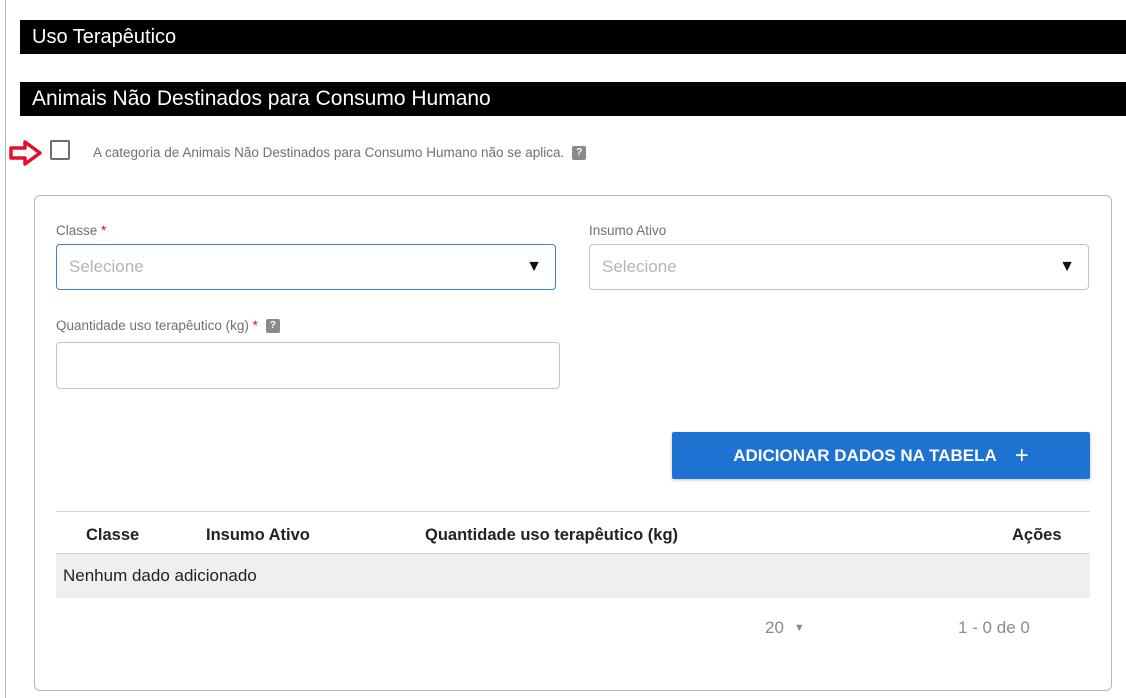 This screenshot has height=698, width=1126. I want to click on classe-label-text: Classe, so click(77, 230).